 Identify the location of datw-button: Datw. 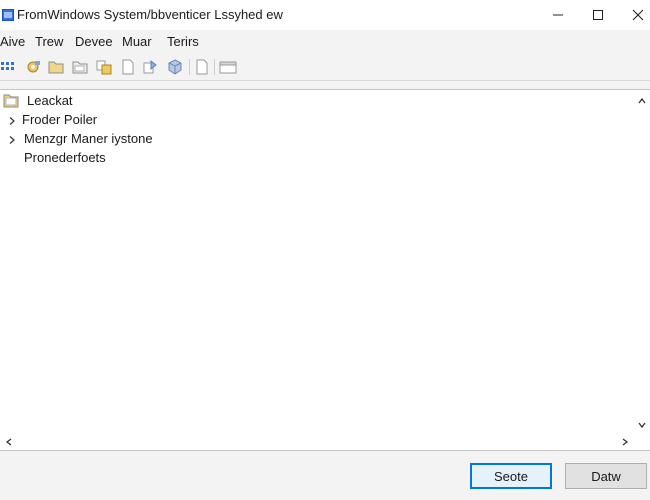
(606, 476).